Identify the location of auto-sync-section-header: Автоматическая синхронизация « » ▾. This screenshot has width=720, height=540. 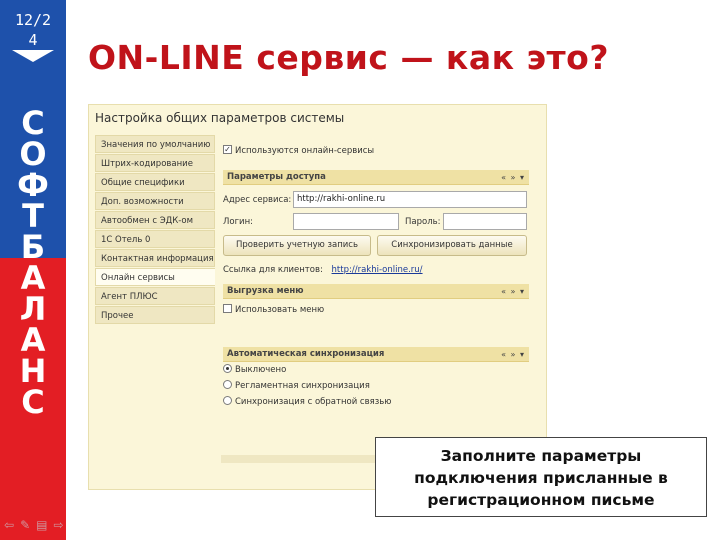
(376, 354).